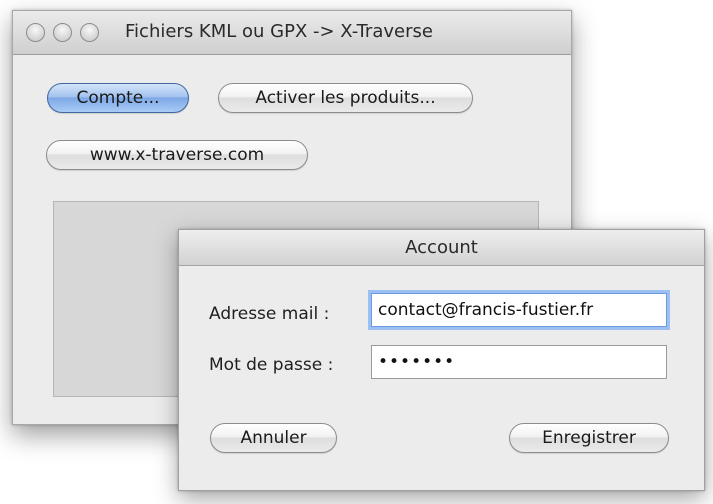 The width and height of the screenshot is (713, 504). What do you see at coordinates (279, 31) in the screenshot?
I see `window-title: Fichiers KML ou GPX -> X-Traverse` at bounding box center [279, 31].